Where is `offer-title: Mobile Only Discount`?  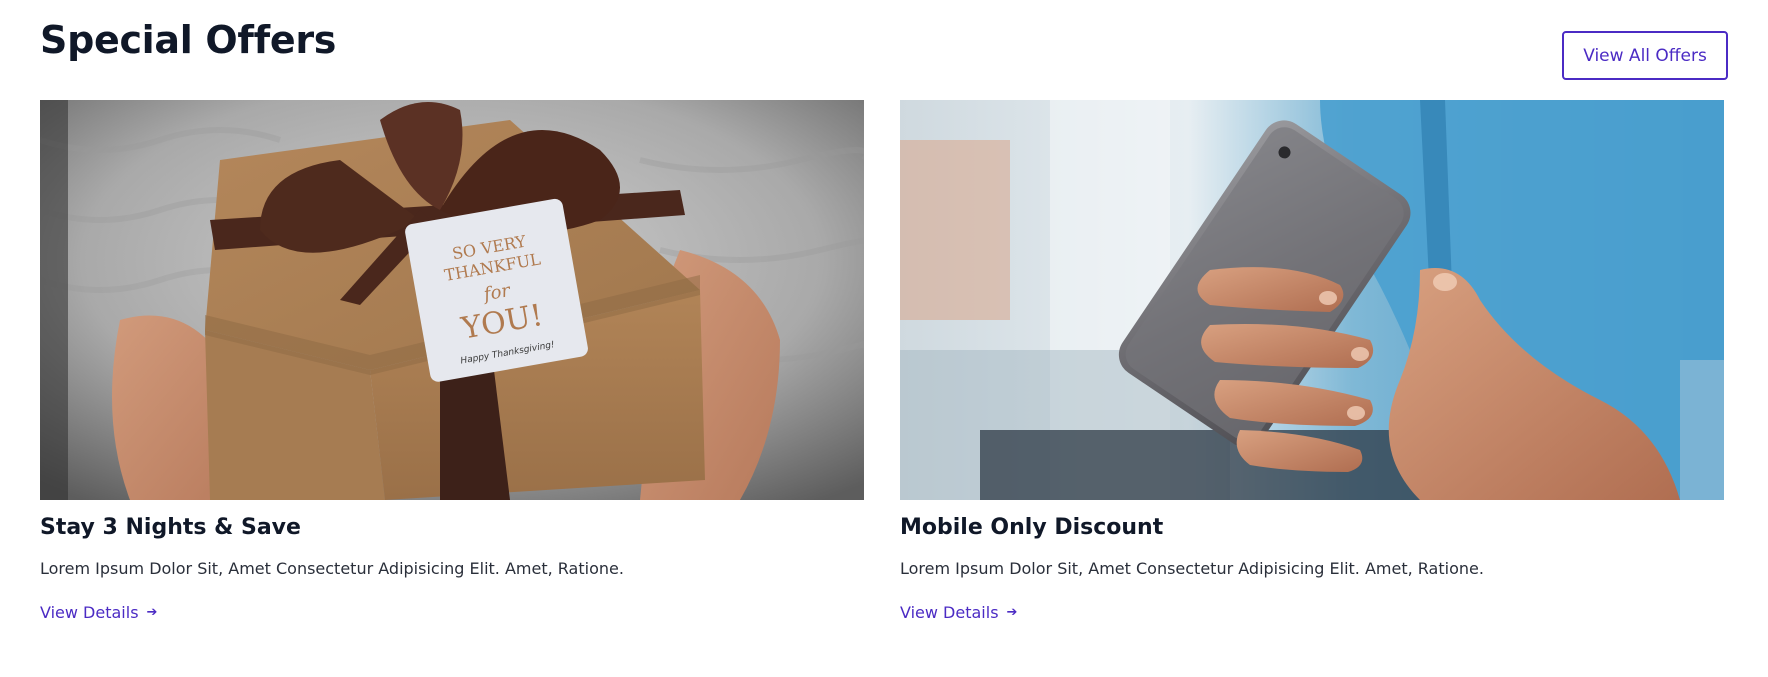
offer-title: Mobile Only Discount is located at coordinates (1032, 527).